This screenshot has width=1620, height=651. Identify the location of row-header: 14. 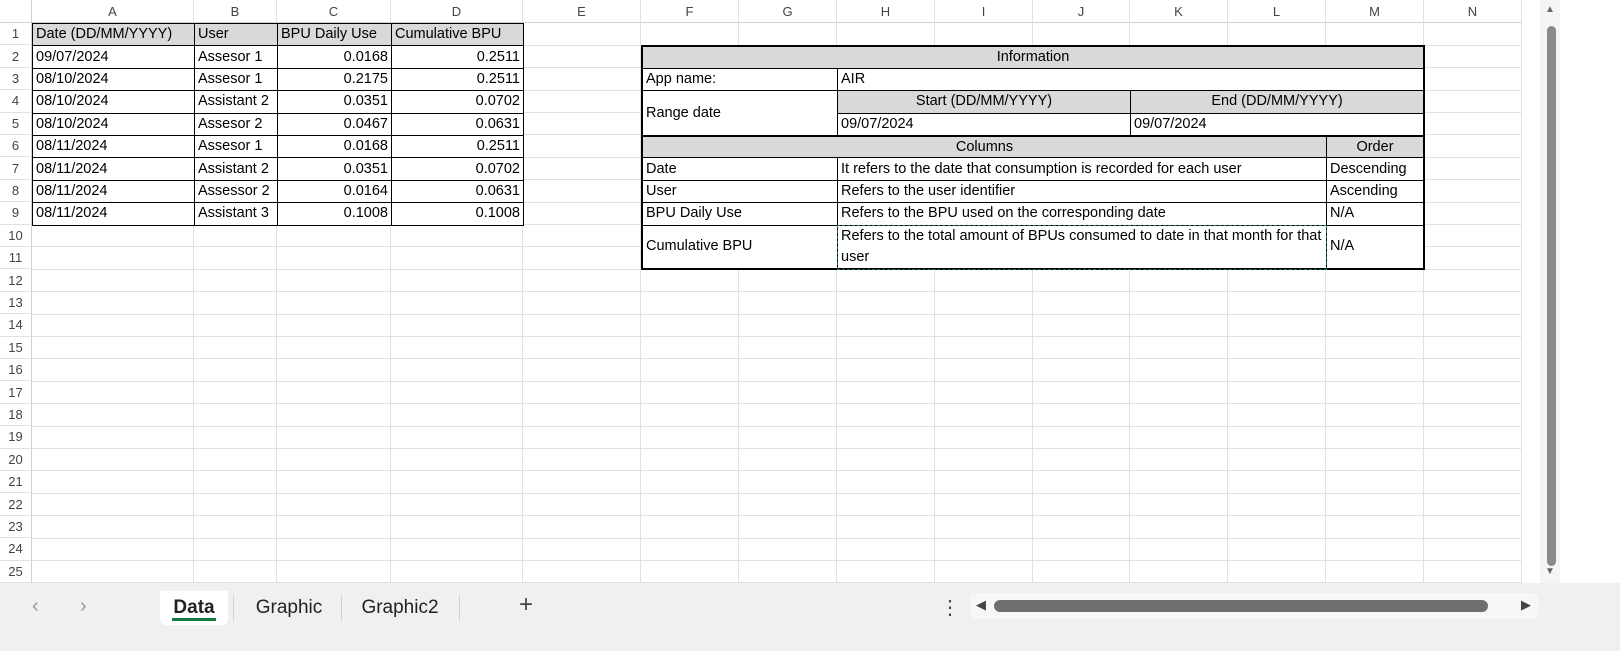
(16, 325).